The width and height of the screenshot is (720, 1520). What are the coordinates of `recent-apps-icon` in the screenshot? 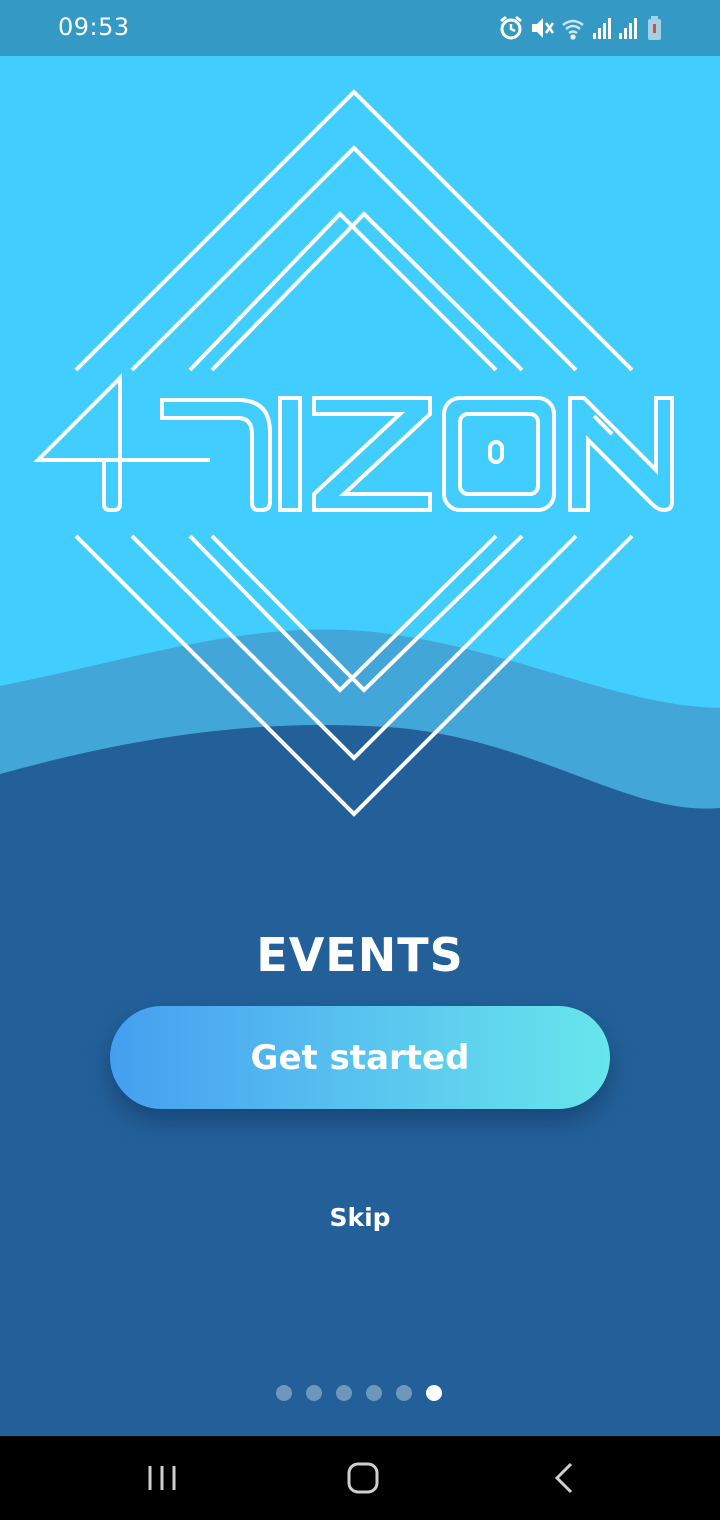 It's located at (162, 1478).